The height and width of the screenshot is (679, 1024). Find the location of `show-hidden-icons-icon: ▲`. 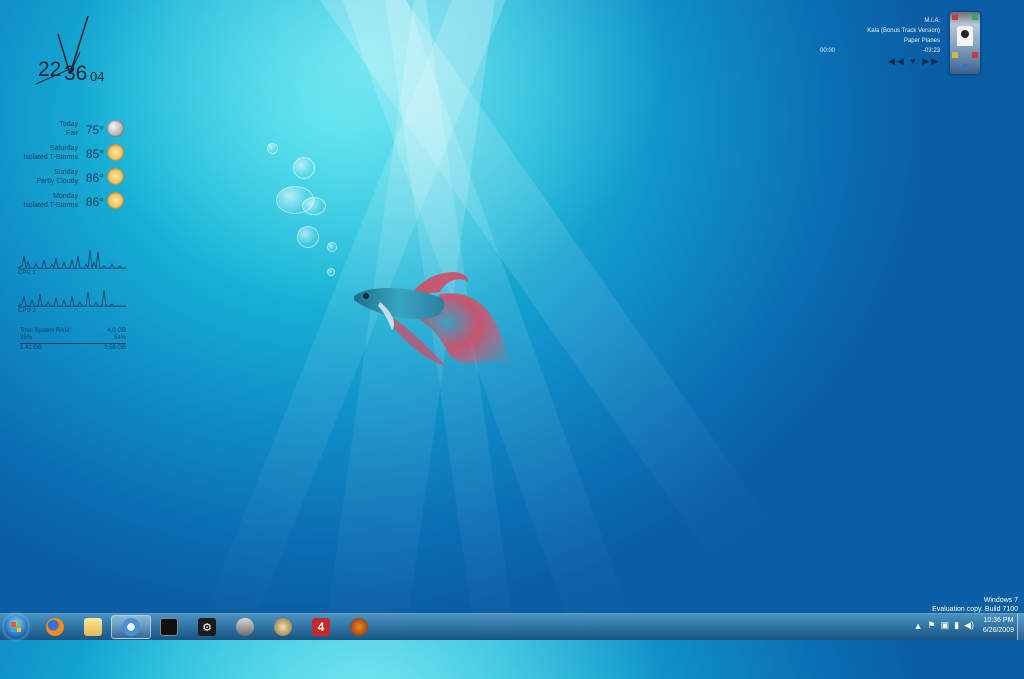

show-hidden-icons-icon: ▲ is located at coordinates (918, 626).